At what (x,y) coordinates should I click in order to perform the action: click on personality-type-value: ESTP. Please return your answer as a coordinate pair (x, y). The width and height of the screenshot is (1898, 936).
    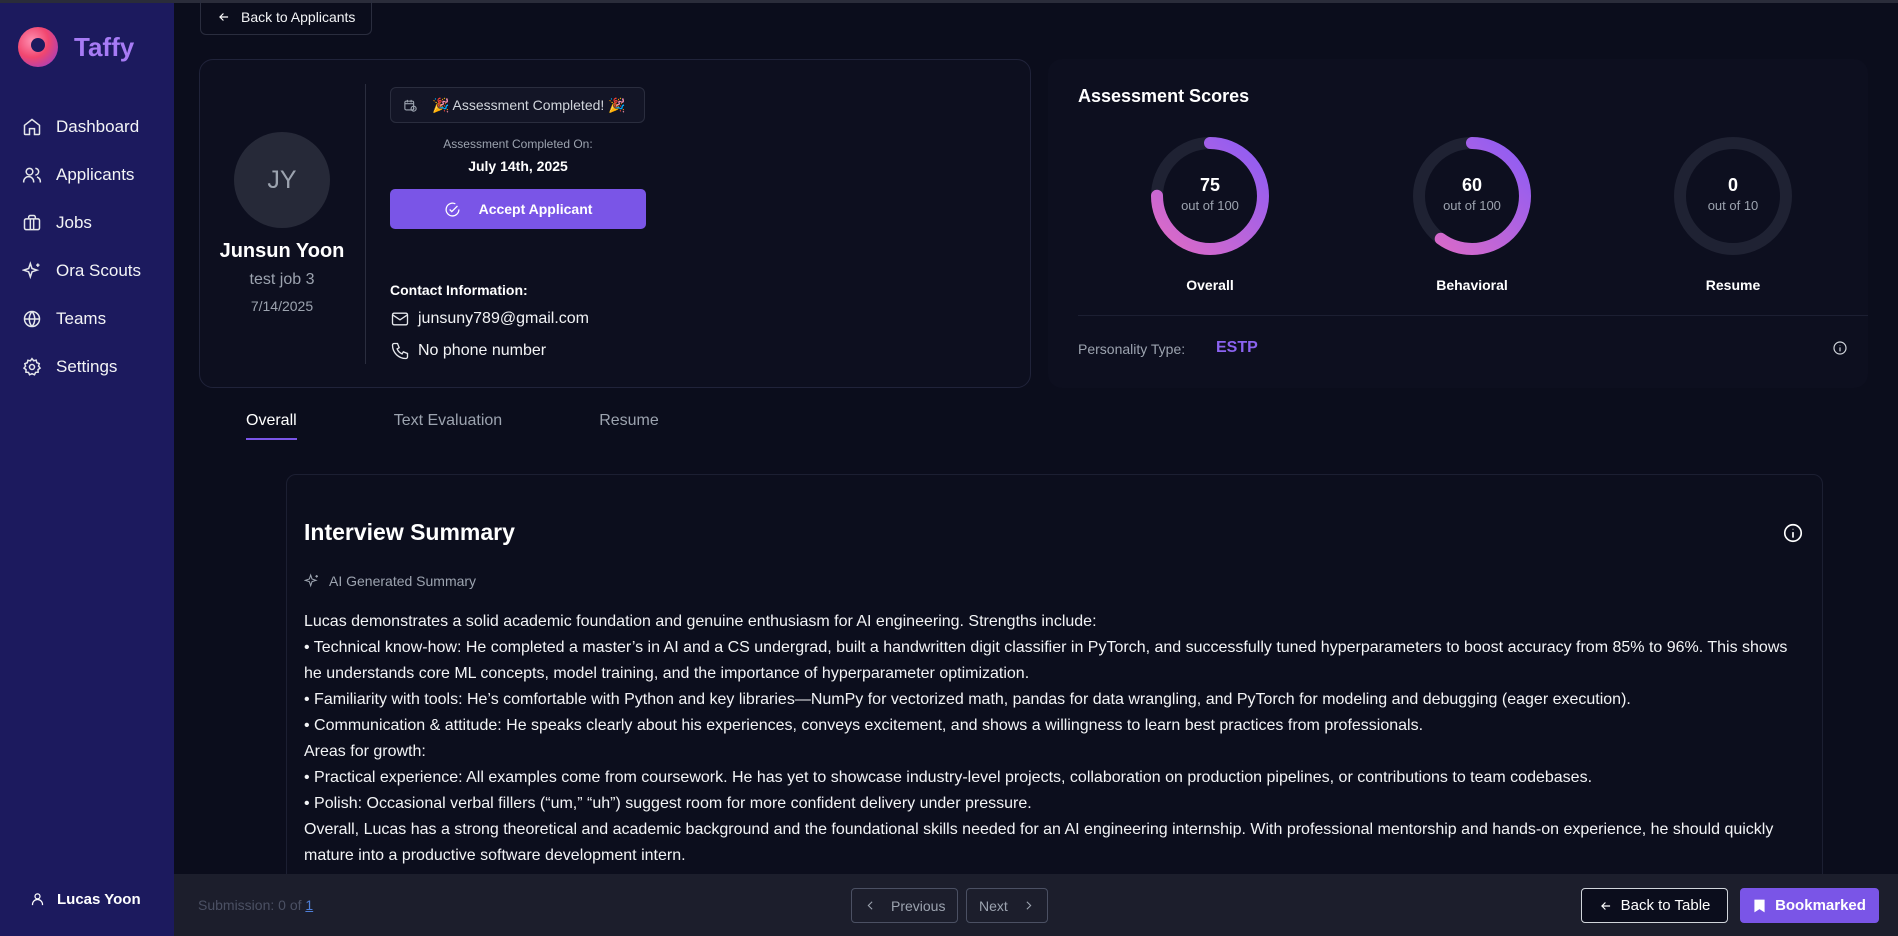
    Looking at the image, I should click on (1237, 347).